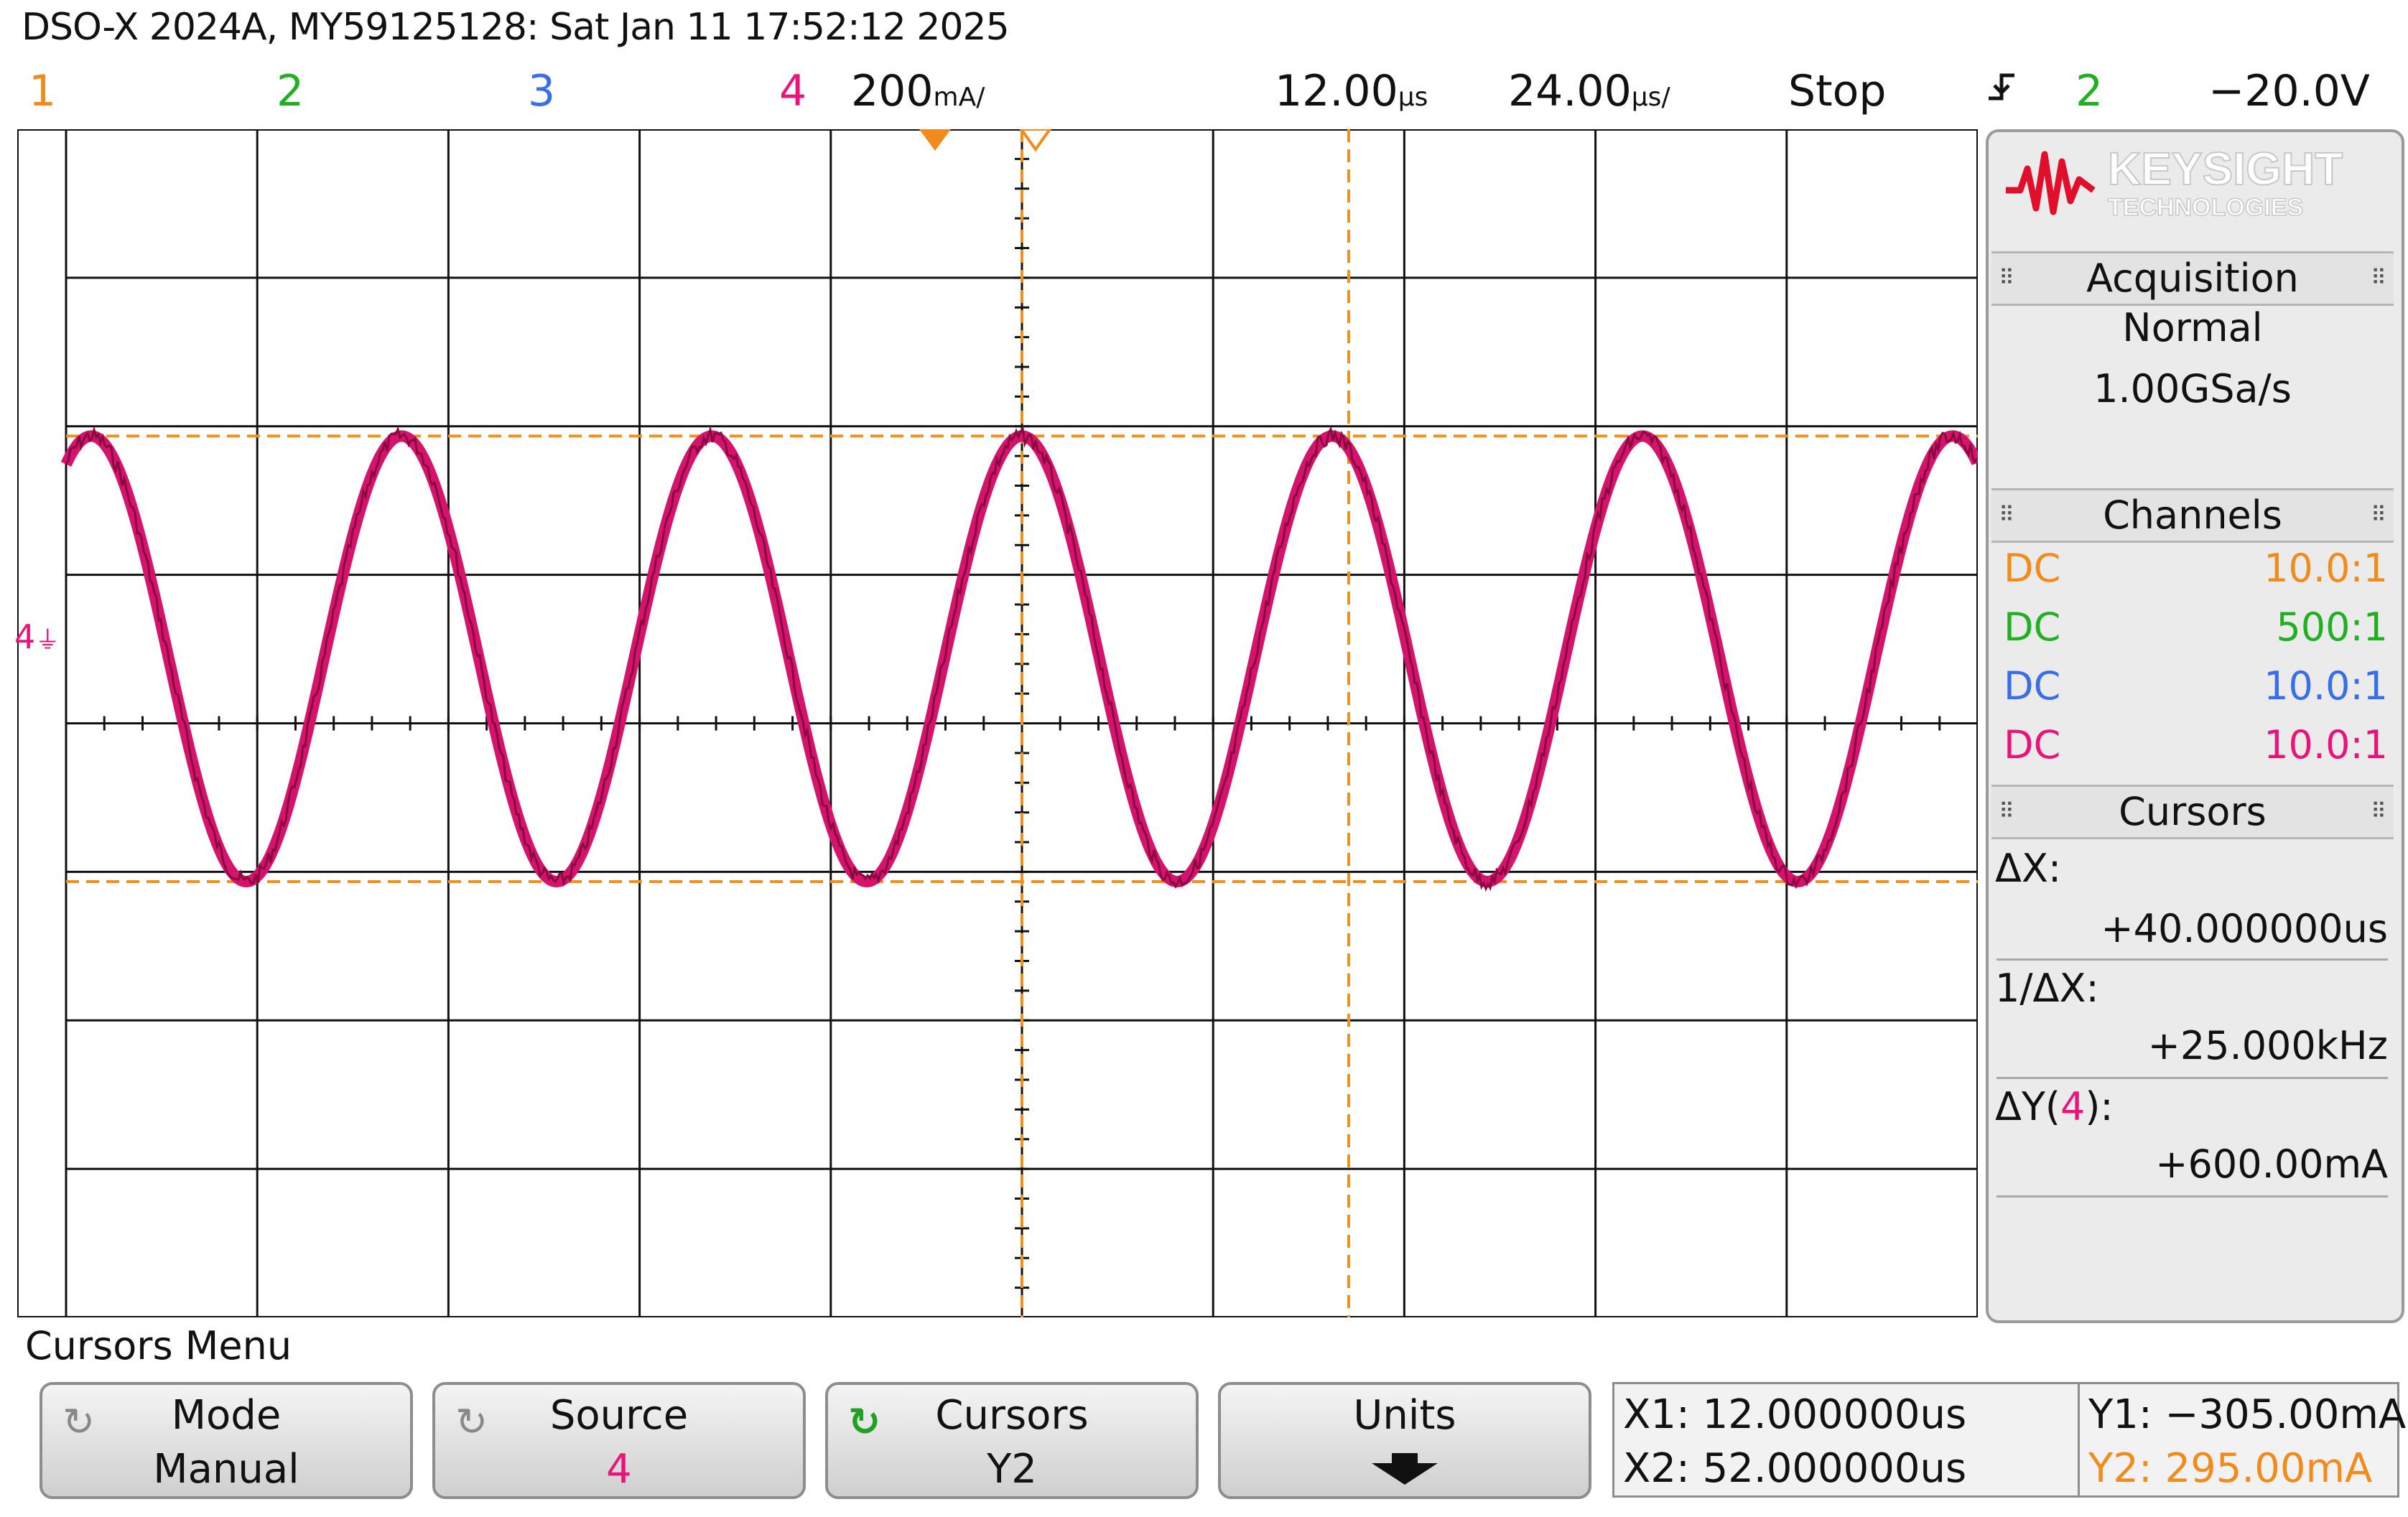 Image resolution: width=2408 pixels, height=1517 pixels. Describe the element at coordinates (959, 98) in the screenshot. I see `channel-4-scale-unit: mA/` at that location.